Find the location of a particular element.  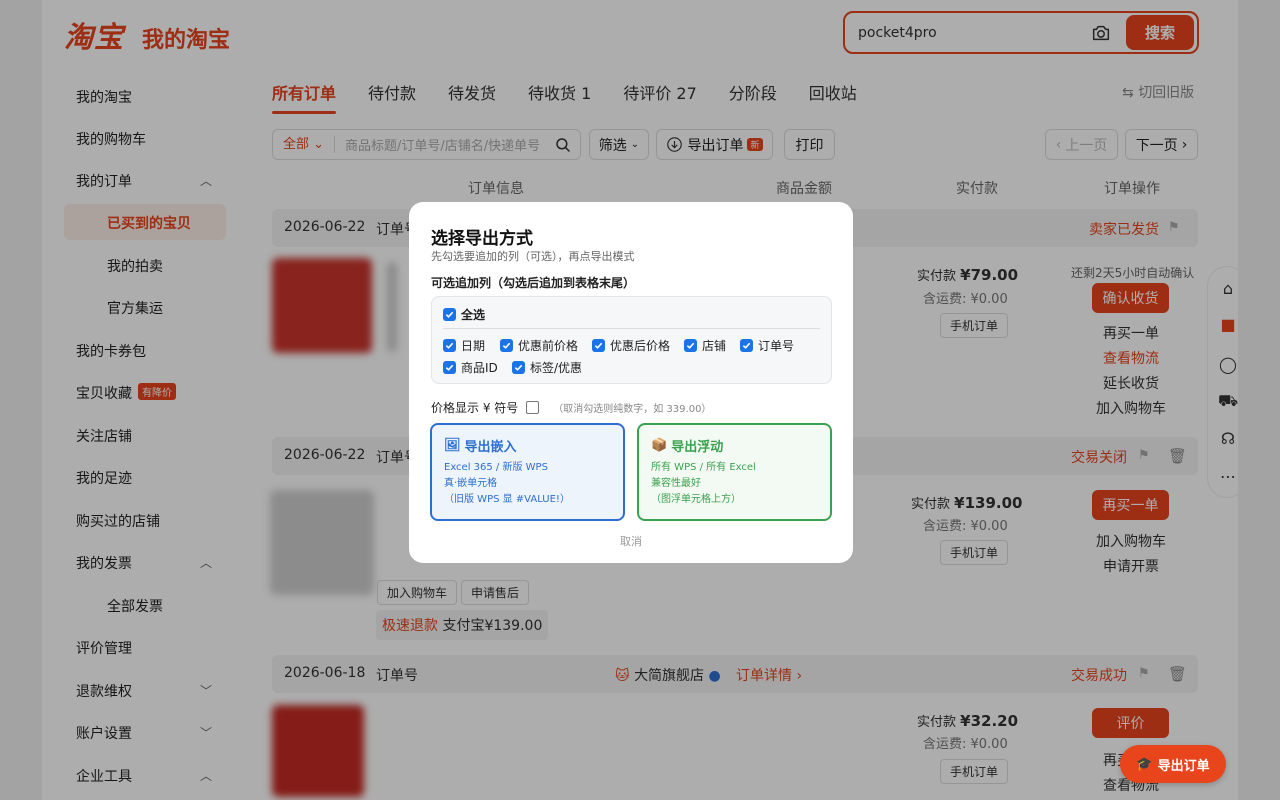

embed-line: Excel 365 / 新版 WPS is located at coordinates (496, 467).